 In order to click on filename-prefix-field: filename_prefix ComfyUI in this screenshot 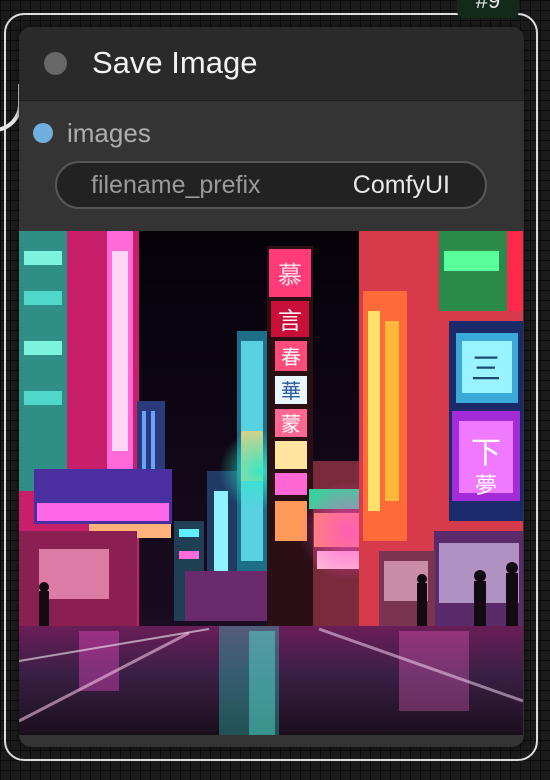, I will do `click(271, 185)`.